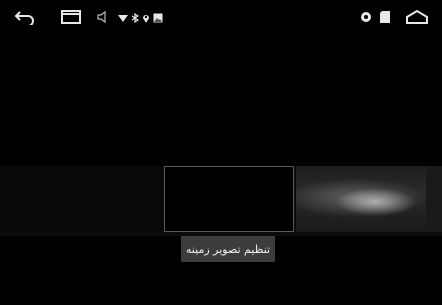  What do you see at coordinates (103, 17) in the screenshot?
I see `volume-icon` at bounding box center [103, 17].